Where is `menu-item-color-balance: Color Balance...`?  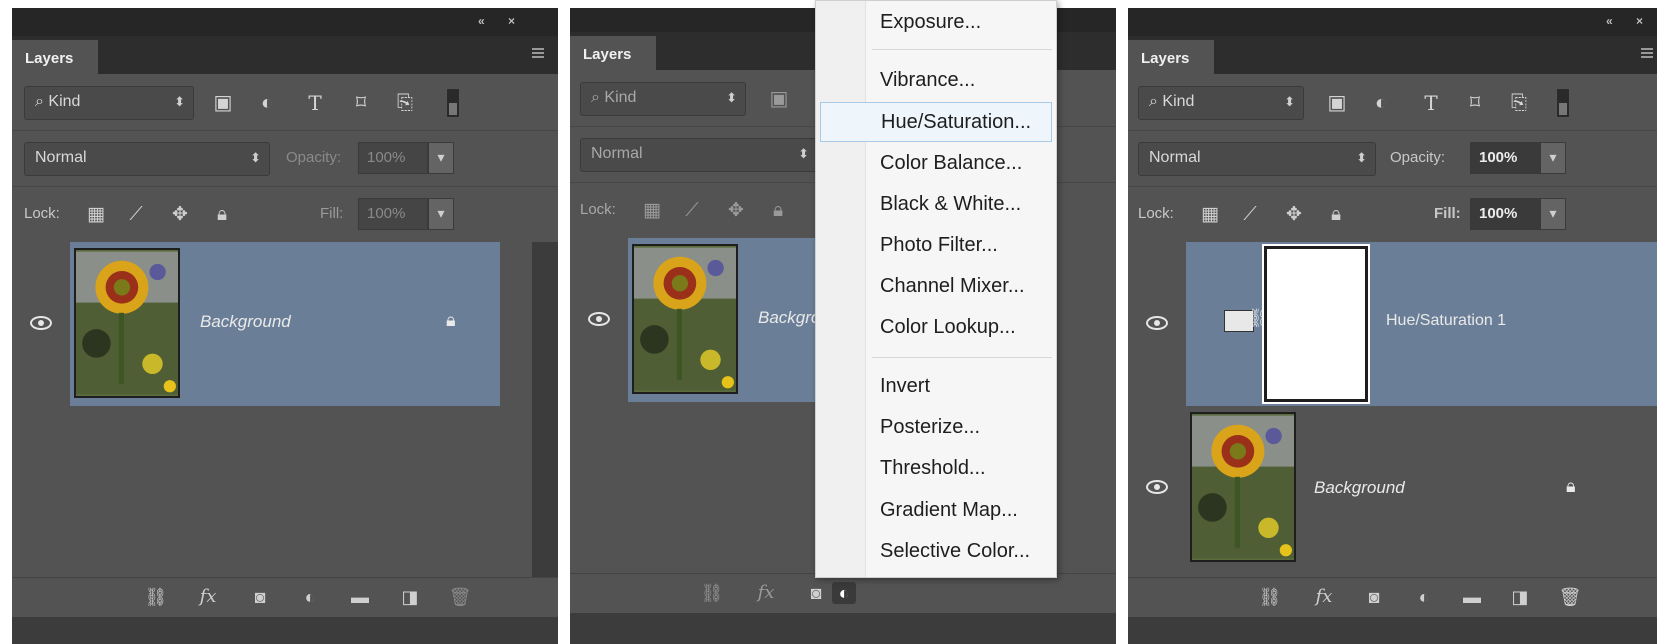
menu-item-color-balance: Color Balance... is located at coordinates (961, 164).